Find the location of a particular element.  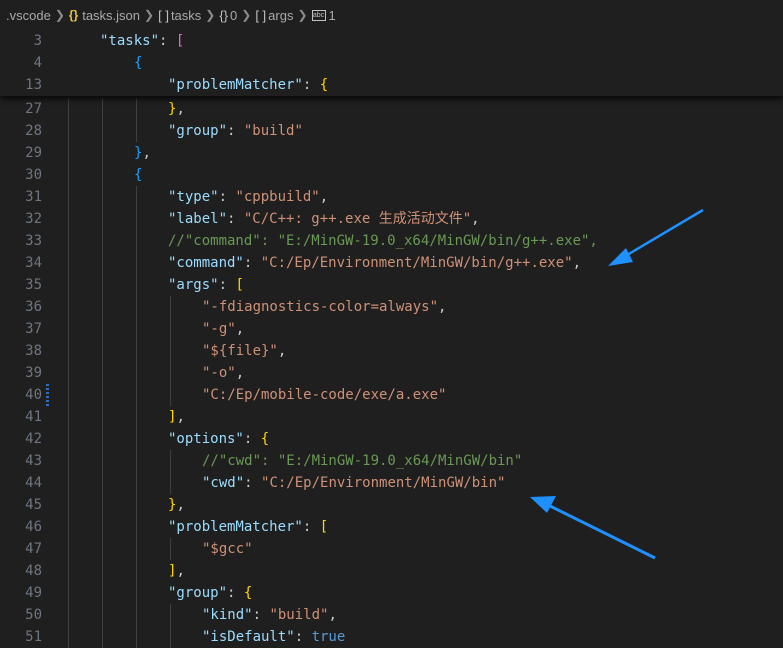

code-line: 35 "args": [ is located at coordinates (391, 285).